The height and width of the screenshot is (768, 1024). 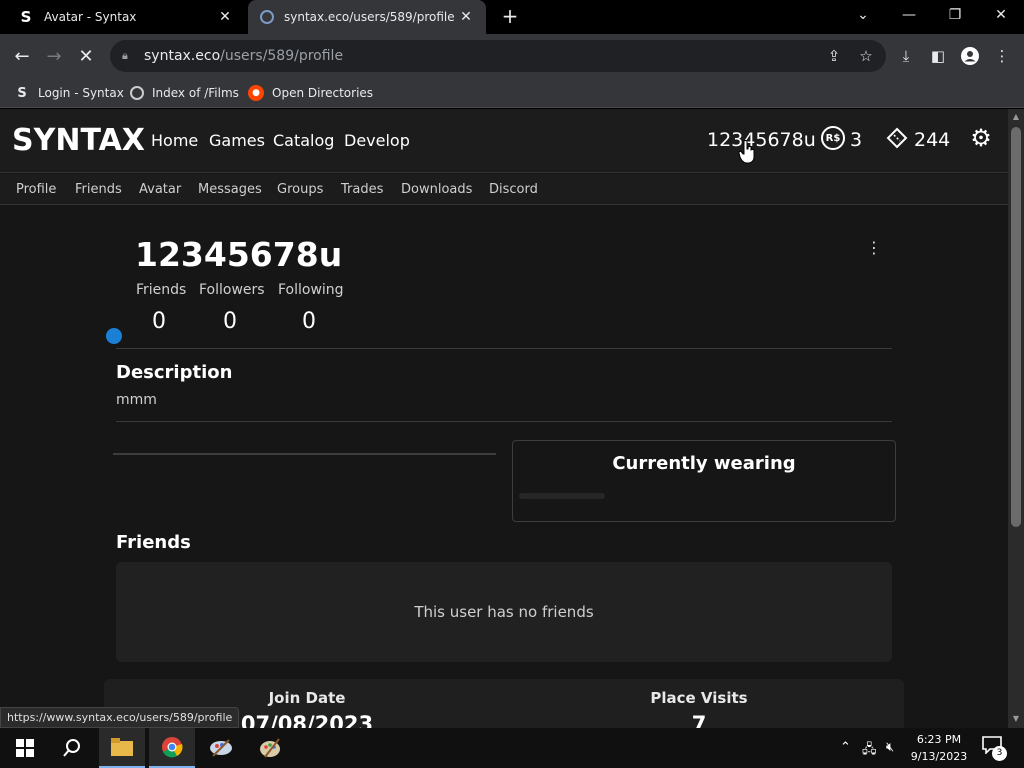 I want to click on friends-count: 0, so click(x=159, y=321).